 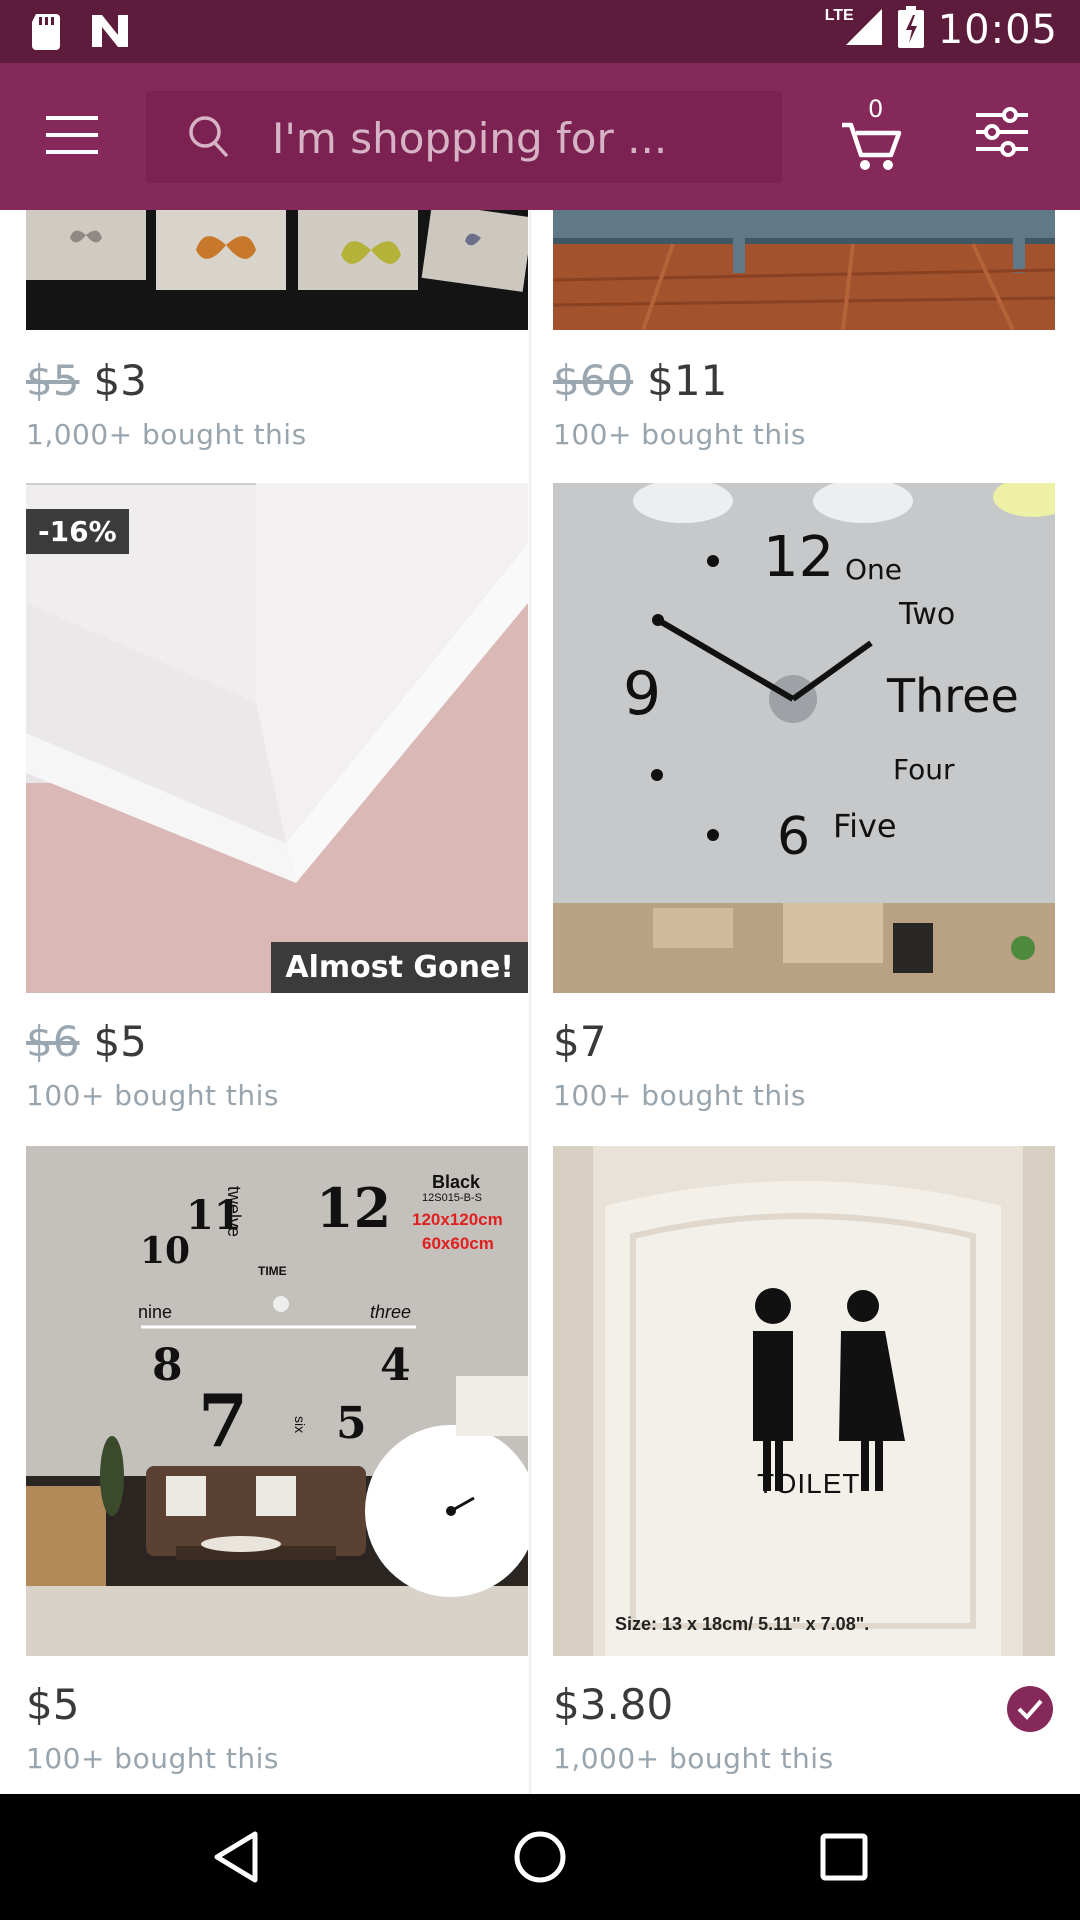 What do you see at coordinates (809, 1483) in the screenshot?
I see `toilet-sign-label: TOILET` at bounding box center [809, 1483].